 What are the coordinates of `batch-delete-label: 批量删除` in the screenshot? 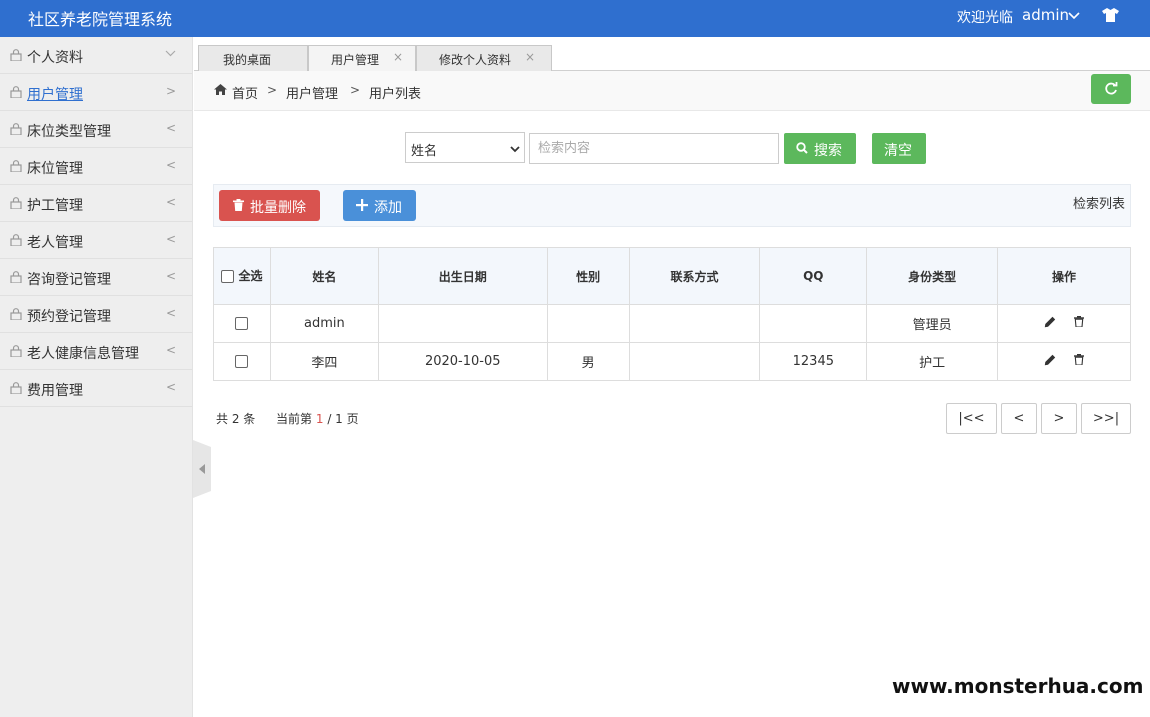 It's located at (278, 208).